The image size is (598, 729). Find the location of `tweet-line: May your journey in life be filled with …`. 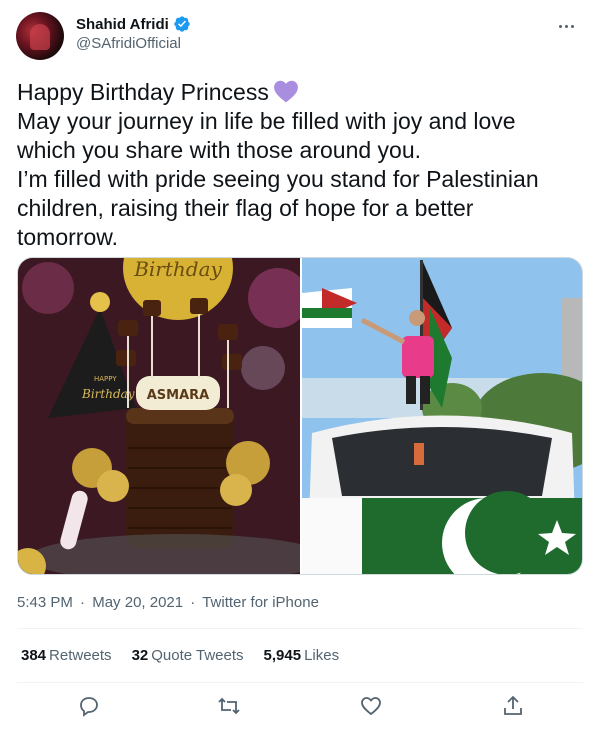

tweet-line: May your journey in life be filled with … is located at coordinates (266, 121).